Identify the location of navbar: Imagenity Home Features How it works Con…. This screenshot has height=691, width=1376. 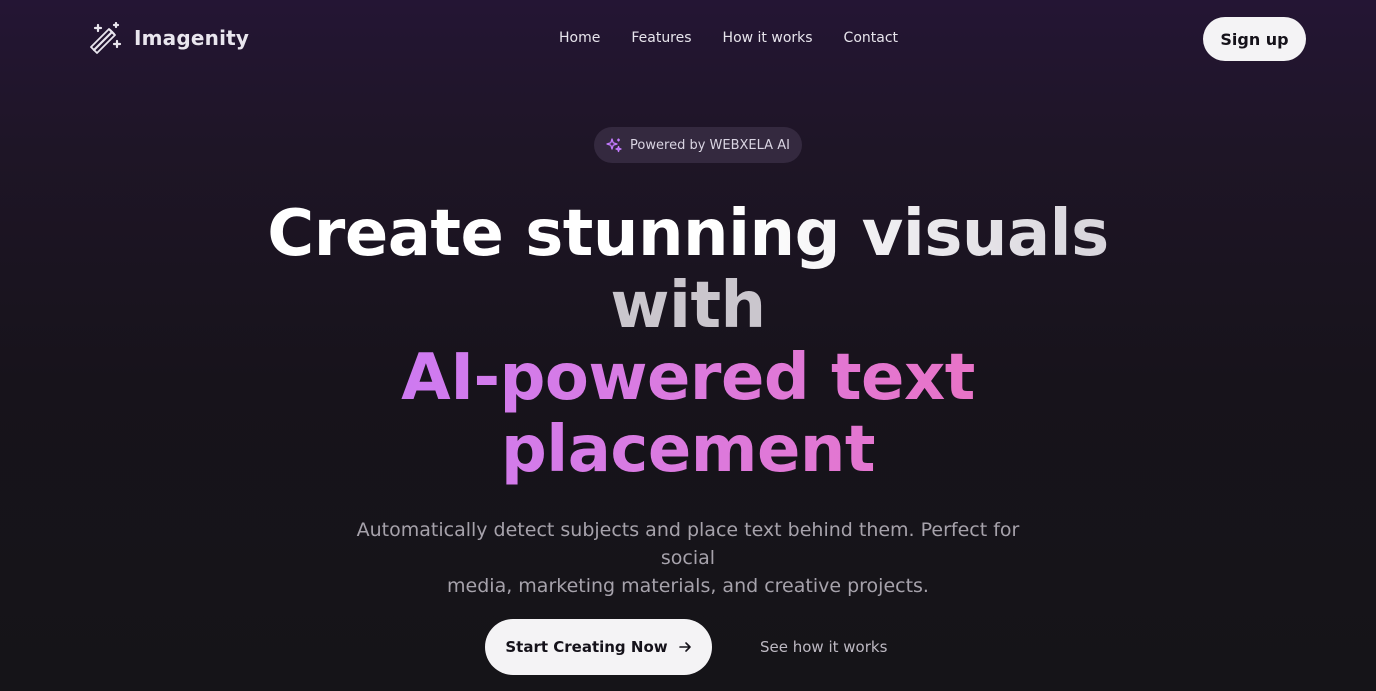
(688, 40).